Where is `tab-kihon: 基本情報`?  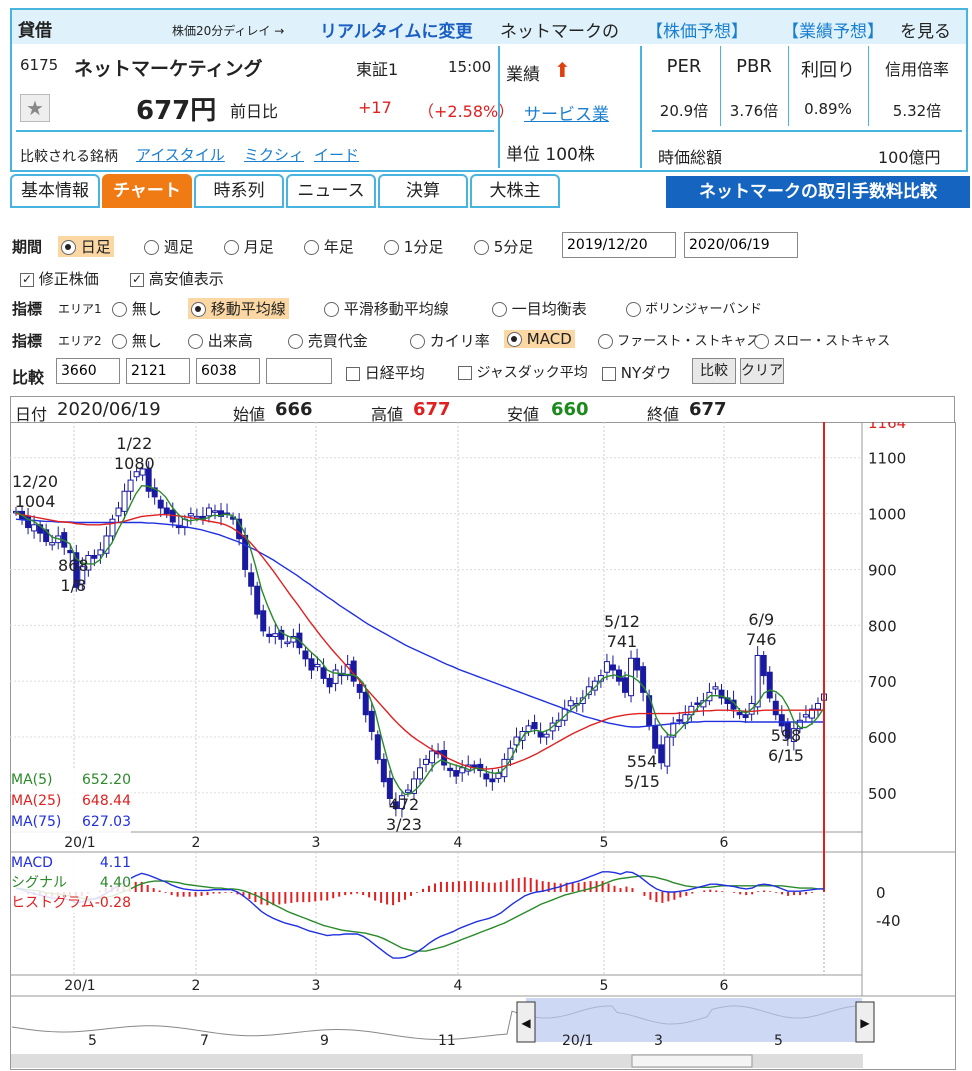 tab-kihon: 基本情報 is located at coordinates (55, 191).